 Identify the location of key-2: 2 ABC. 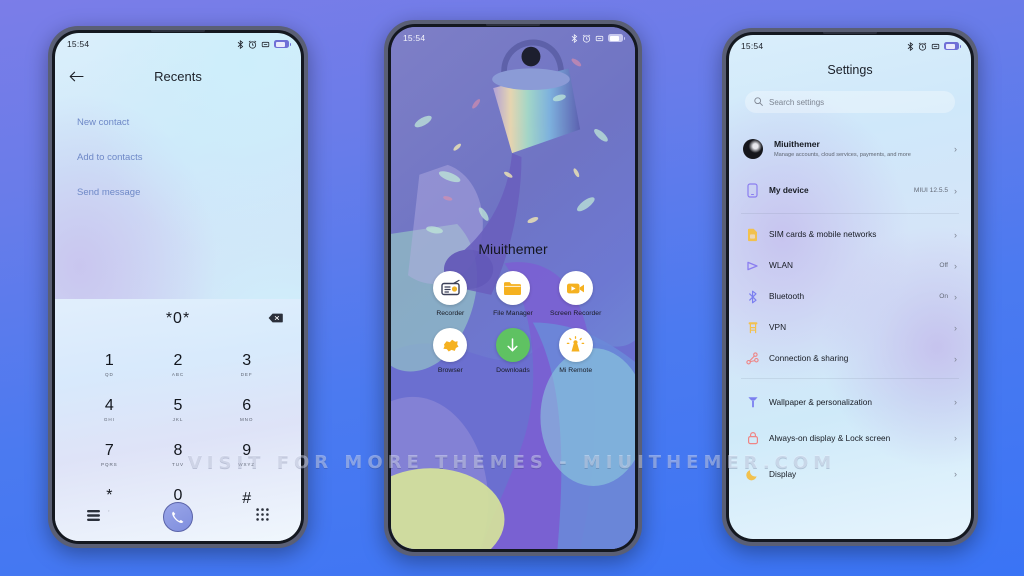
(178, 365).